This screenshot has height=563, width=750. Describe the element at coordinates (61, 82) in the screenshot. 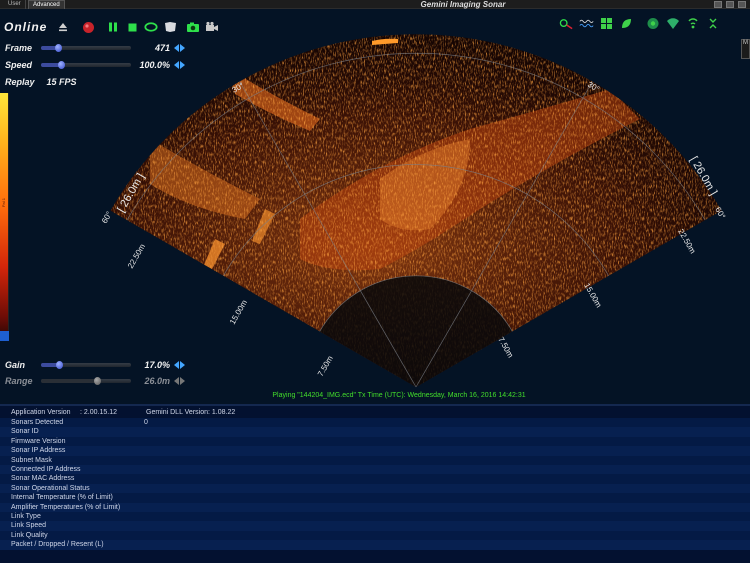

I see `replay-fps: 15 FPS` at that location.